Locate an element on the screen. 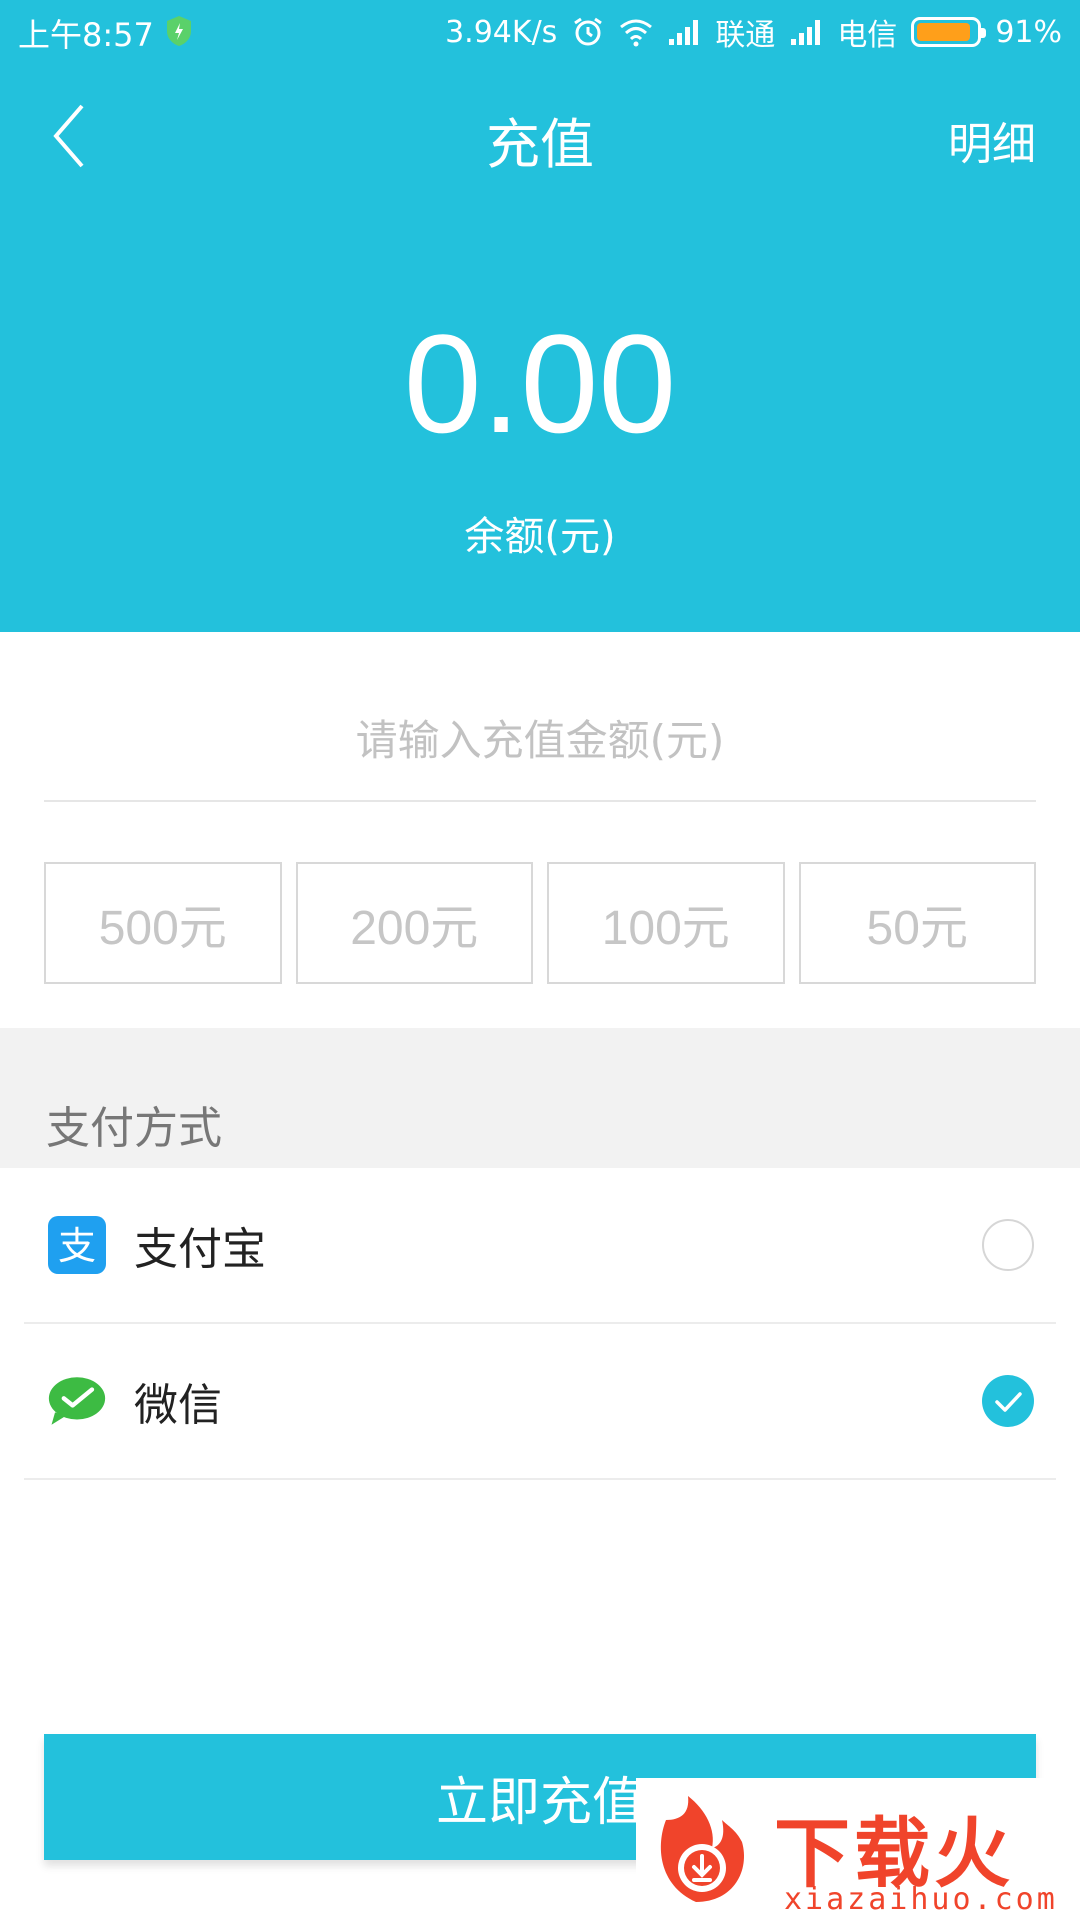 Image resolution: width=1080 pixels, height=1920 pixels. payment-section-title: 支付方式 is located at coordinates (134, 1128).